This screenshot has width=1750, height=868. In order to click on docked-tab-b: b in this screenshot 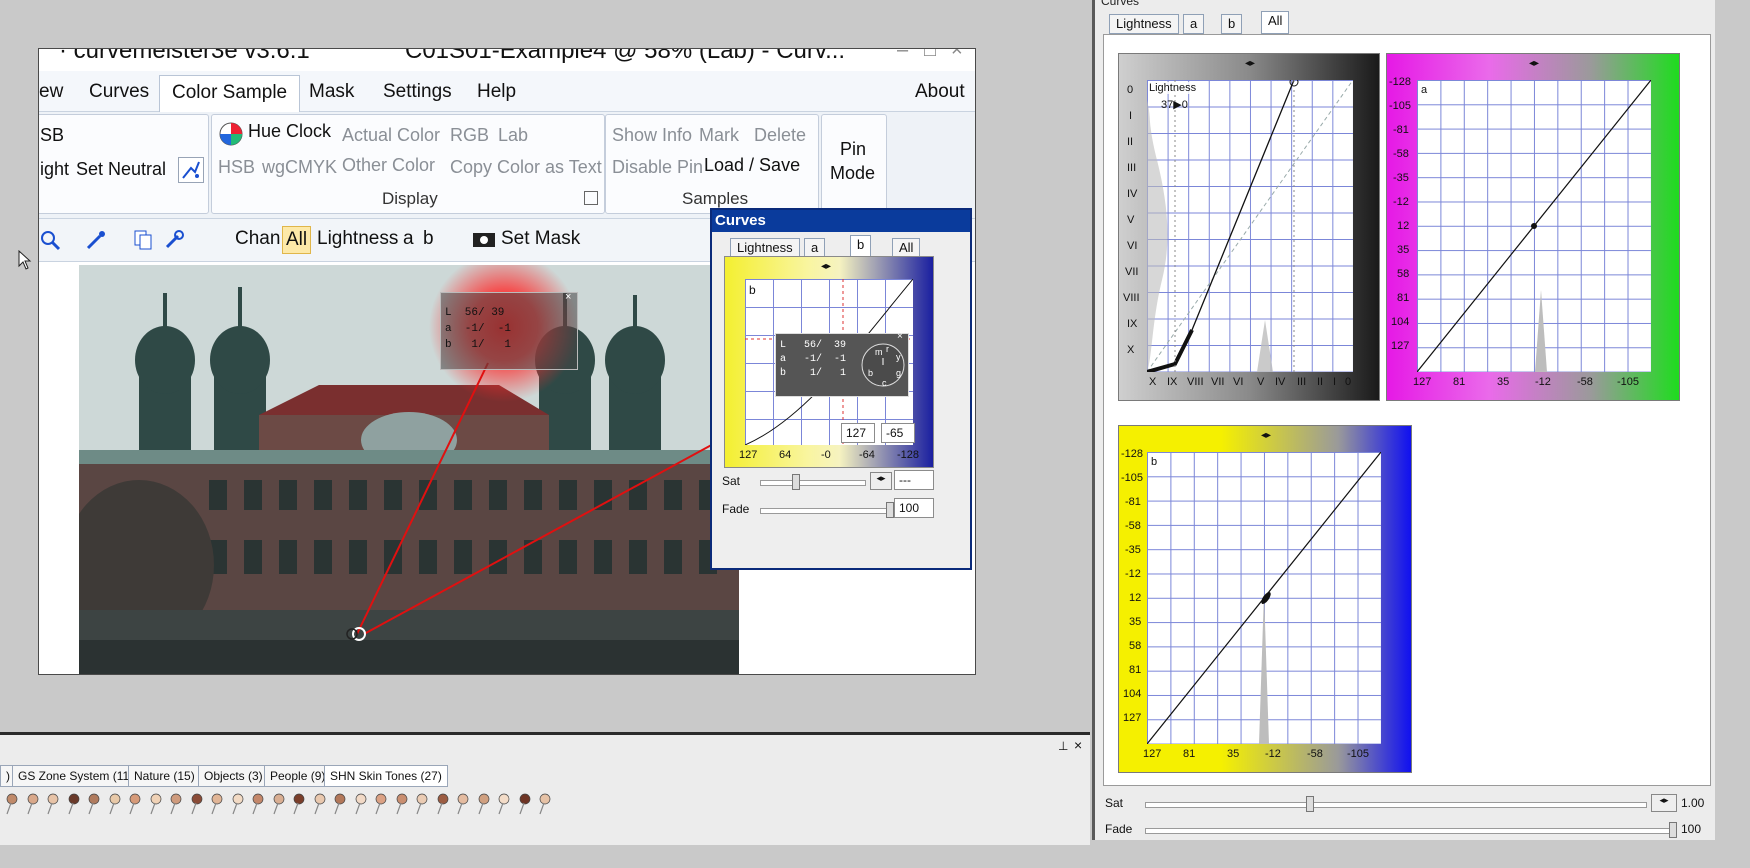, I will do `click(1232, 24)`.